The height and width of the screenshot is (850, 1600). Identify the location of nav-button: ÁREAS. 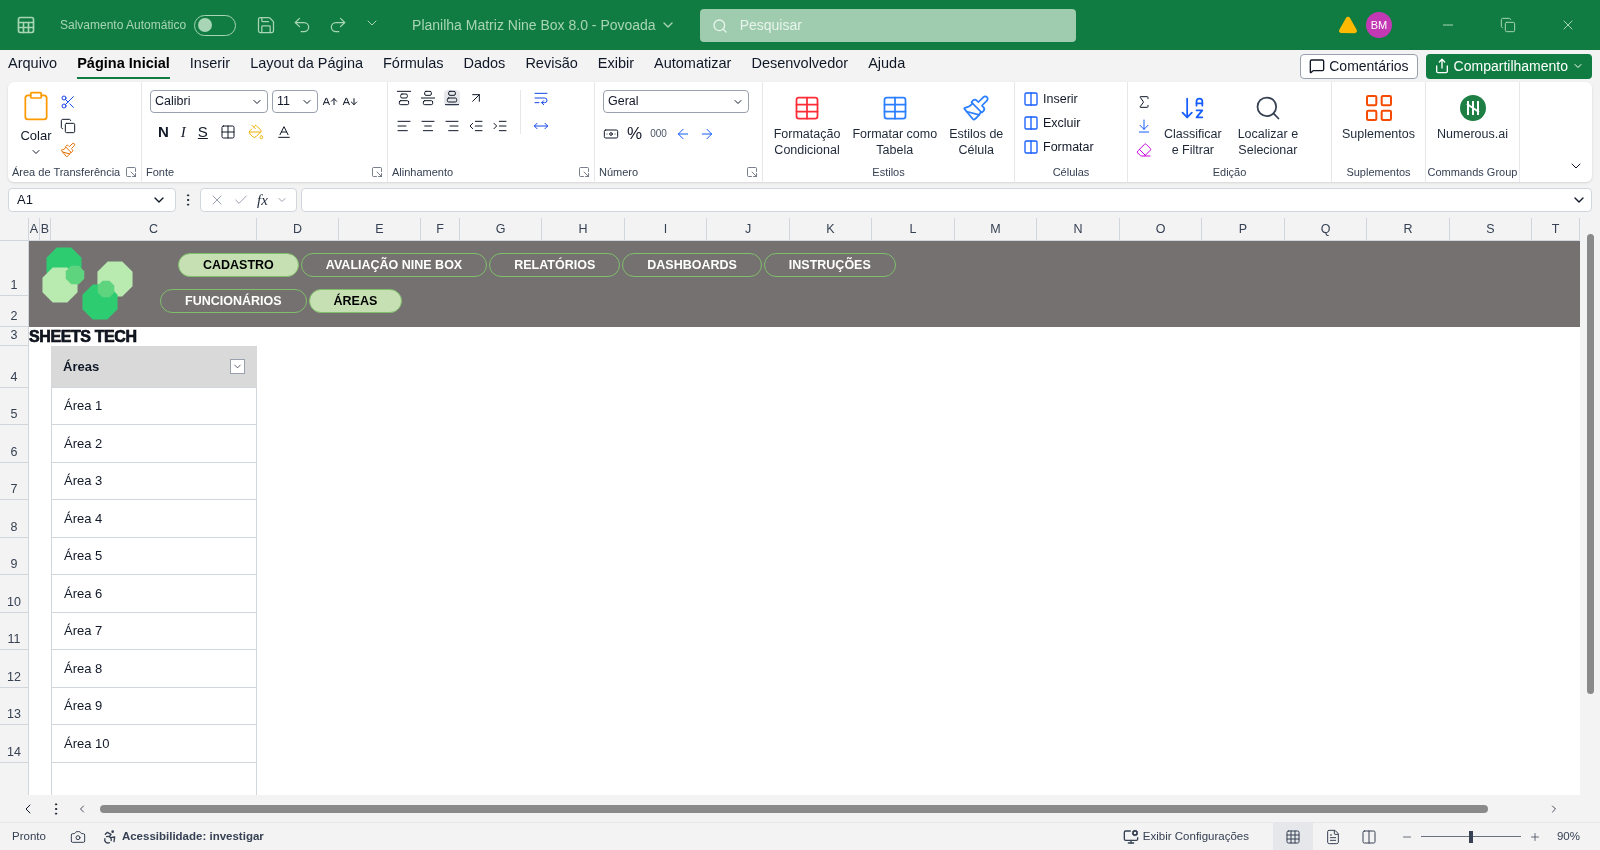
(355, 301).